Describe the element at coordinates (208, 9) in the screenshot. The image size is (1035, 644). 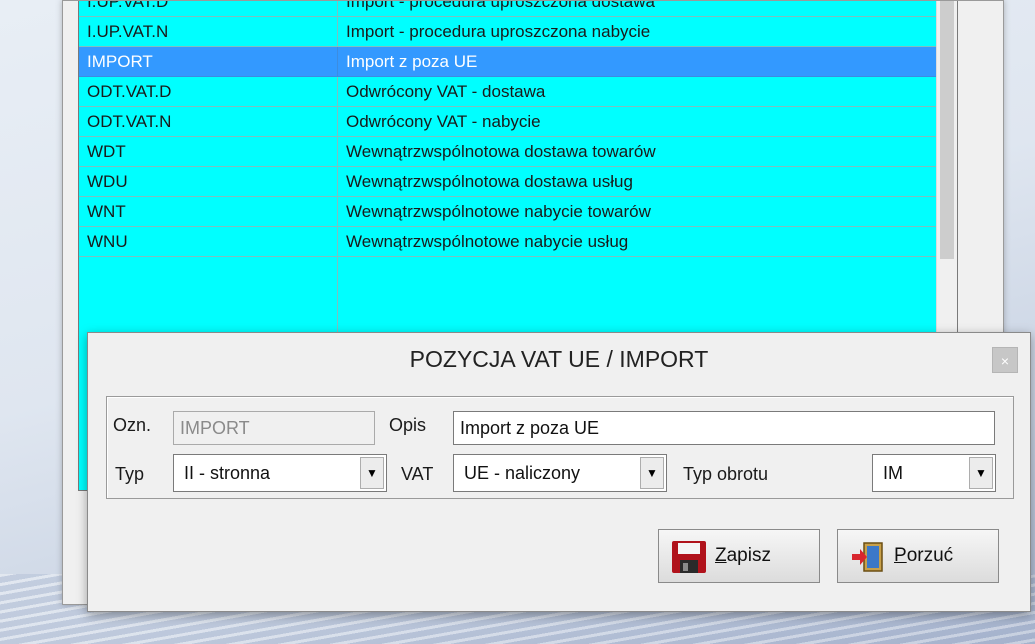
I see `list-cell-code: I.UP.VAT.D` at that location.